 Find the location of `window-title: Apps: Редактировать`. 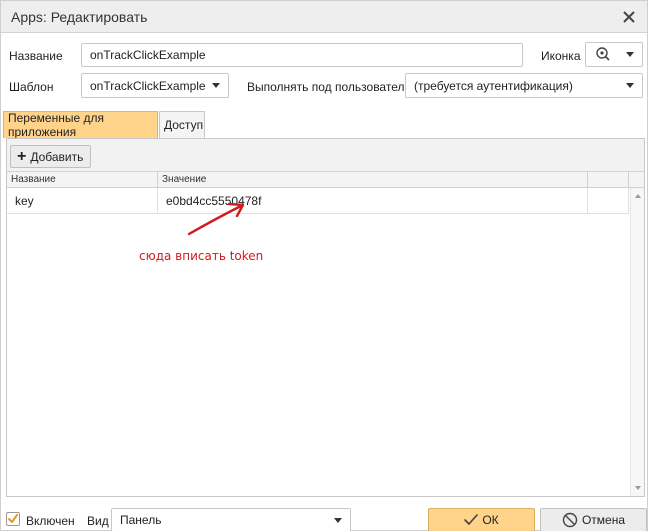

window-title: Apps: Редактировать is located at coordinates (79, 17).